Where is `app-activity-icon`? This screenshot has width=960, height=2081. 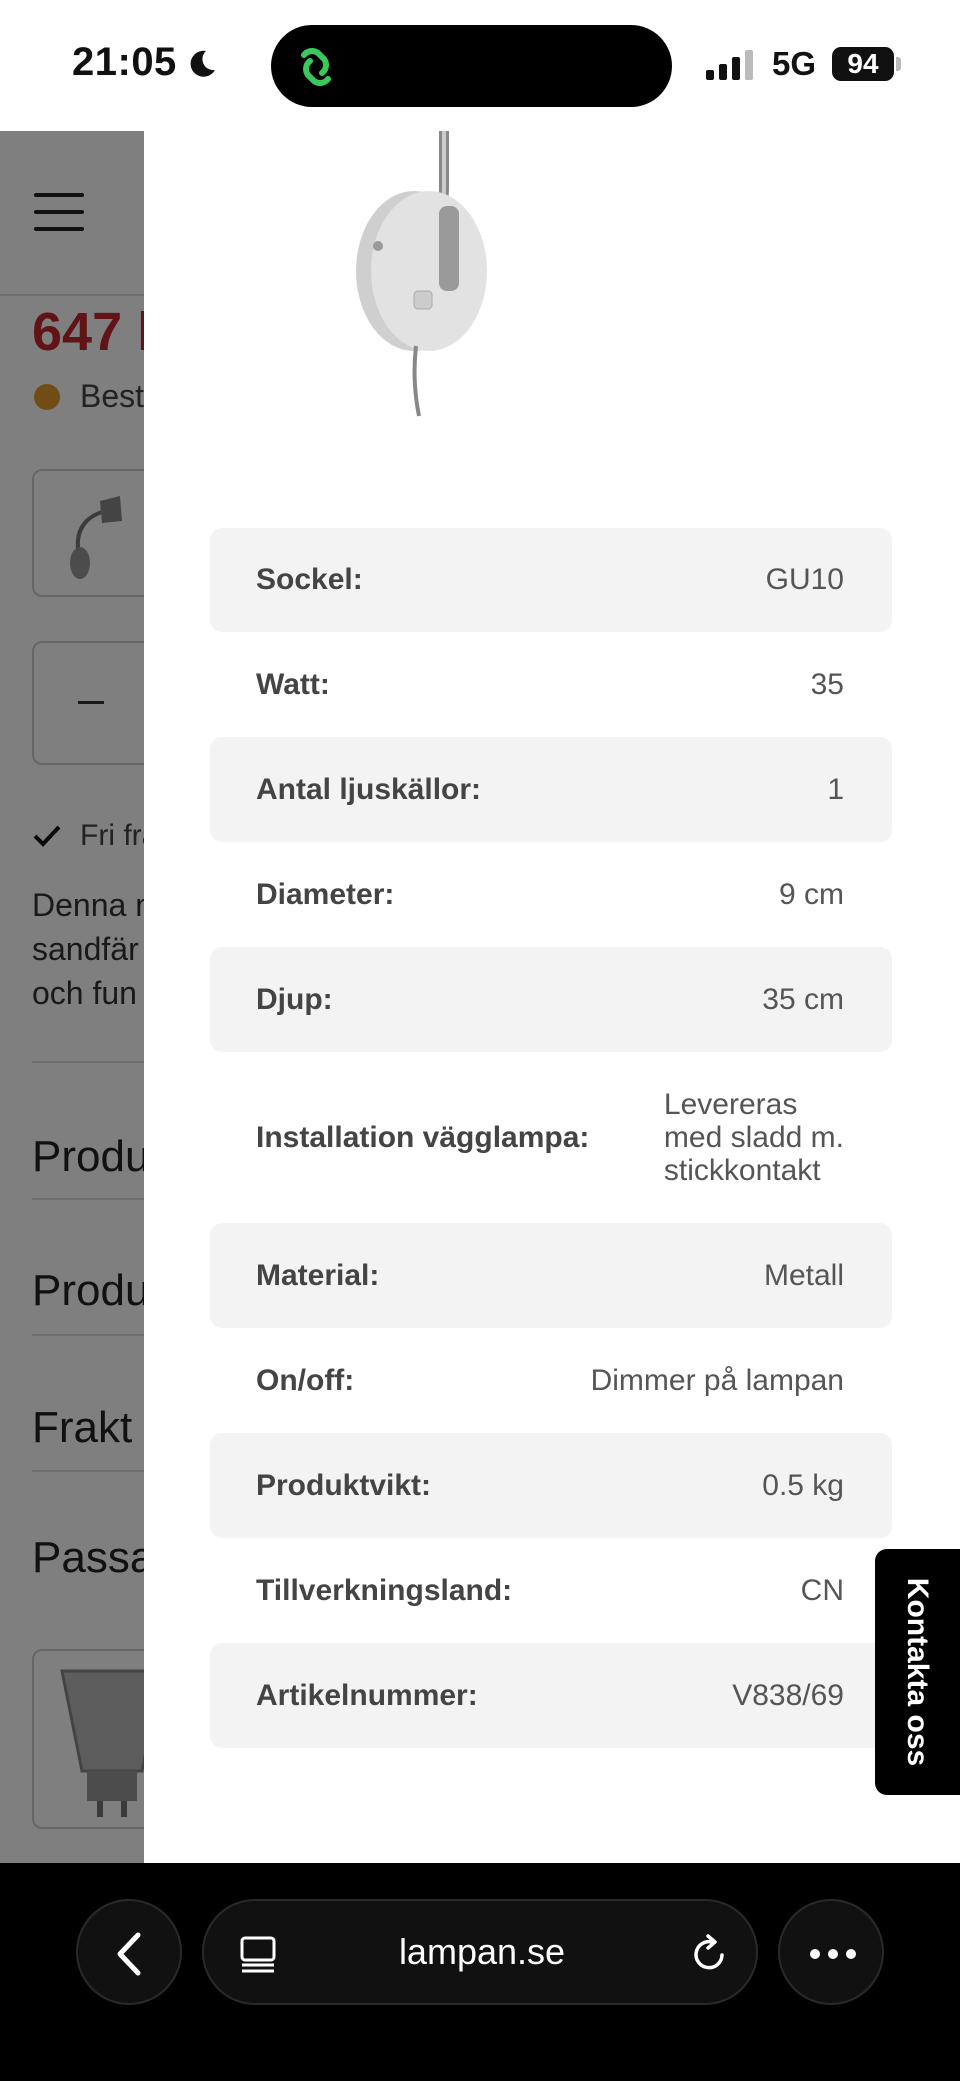 app-activity-icon is located at coordinates (316, 67).